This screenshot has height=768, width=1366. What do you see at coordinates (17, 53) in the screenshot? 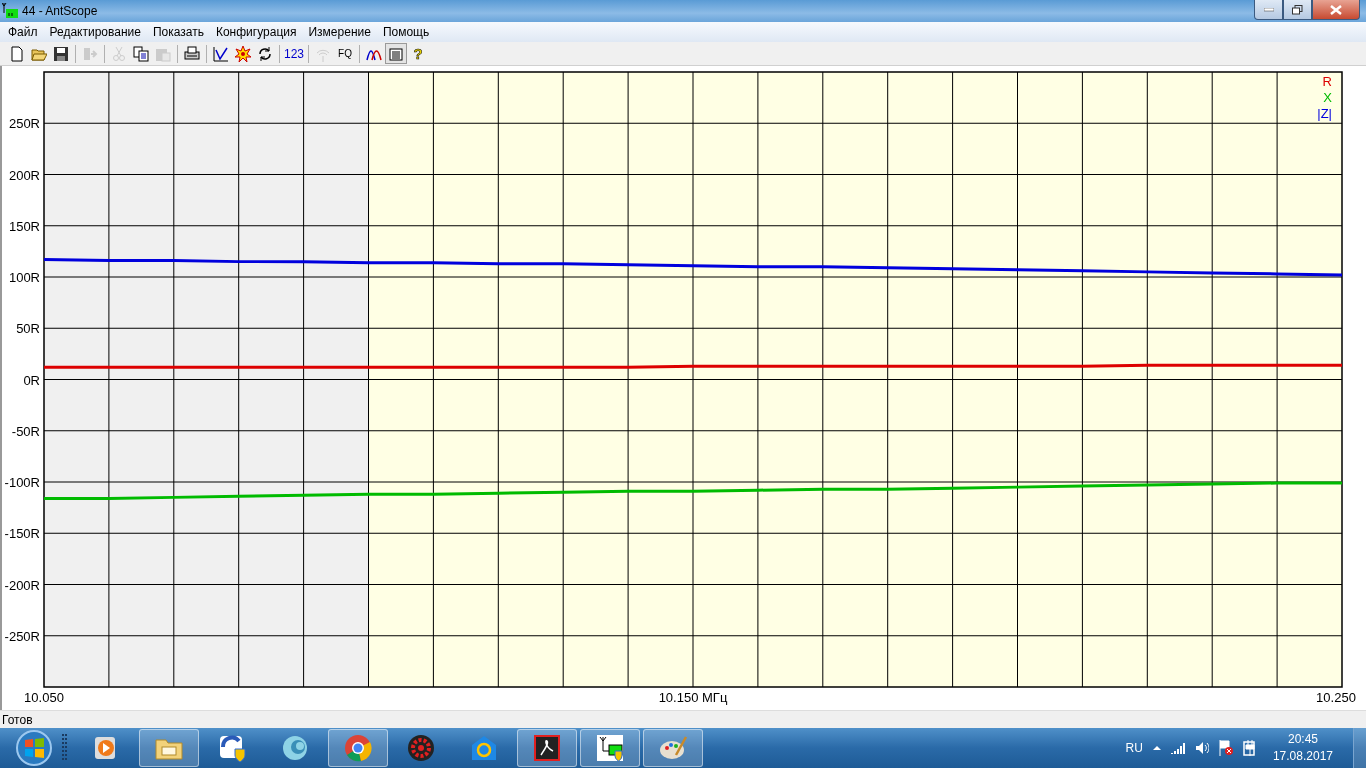
I see `new-file-icon` at bounding box center [17, 53].